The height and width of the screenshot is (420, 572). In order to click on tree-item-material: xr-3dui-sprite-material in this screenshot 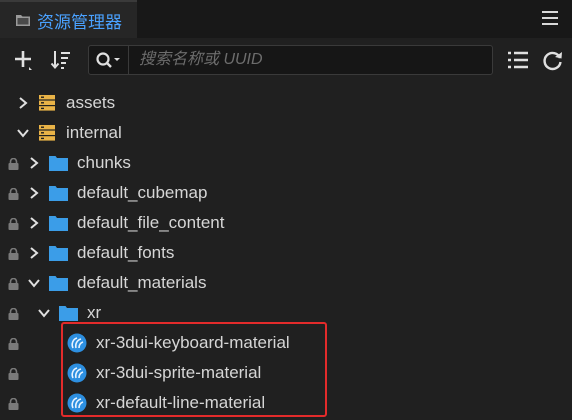, I will do `click(286, 373)`.